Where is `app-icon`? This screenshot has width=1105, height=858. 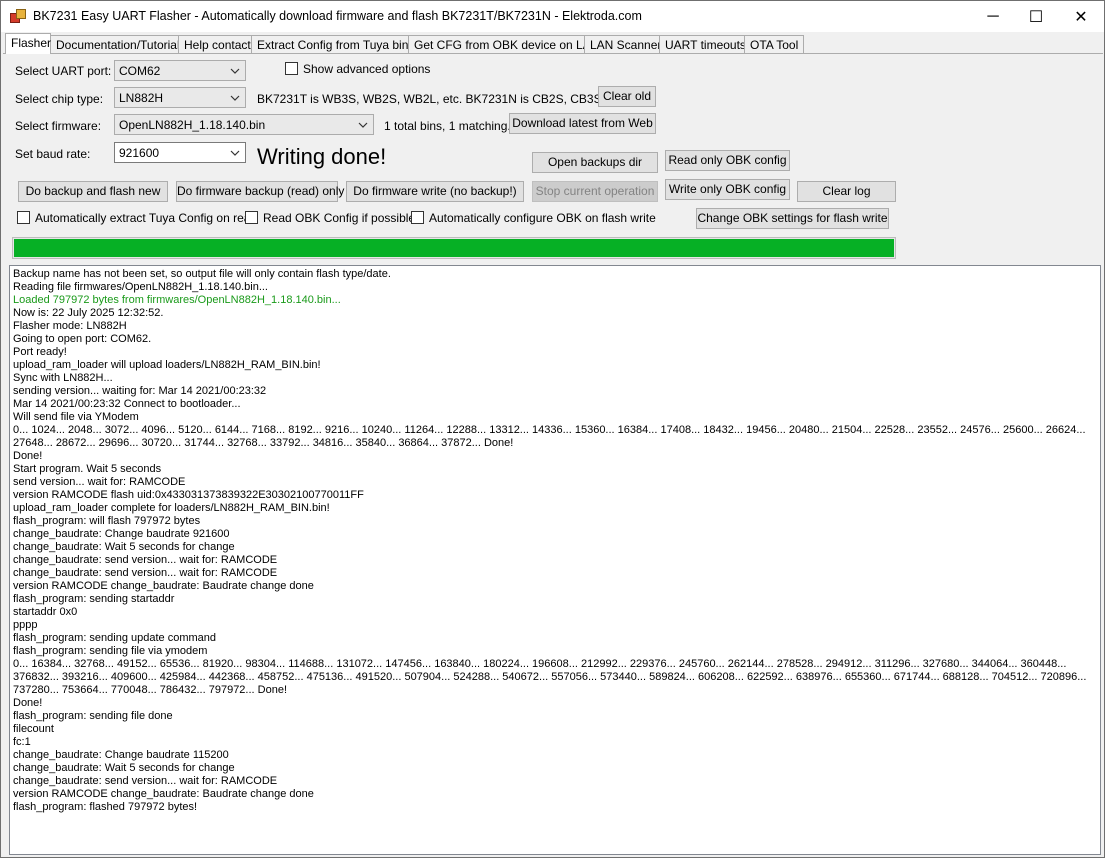 app-icon is located at coordinates (18, 16).